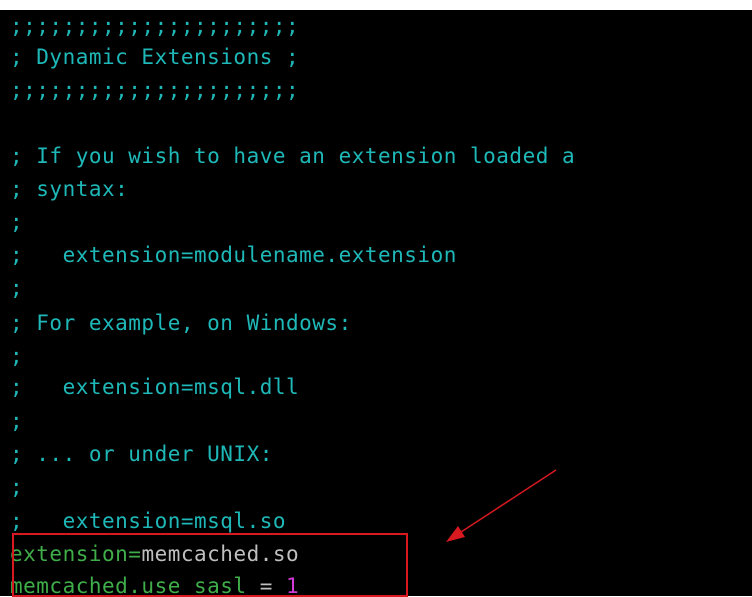  I want to click on comment-line: ; Dynamic Extensions ;, so click(155, 57).